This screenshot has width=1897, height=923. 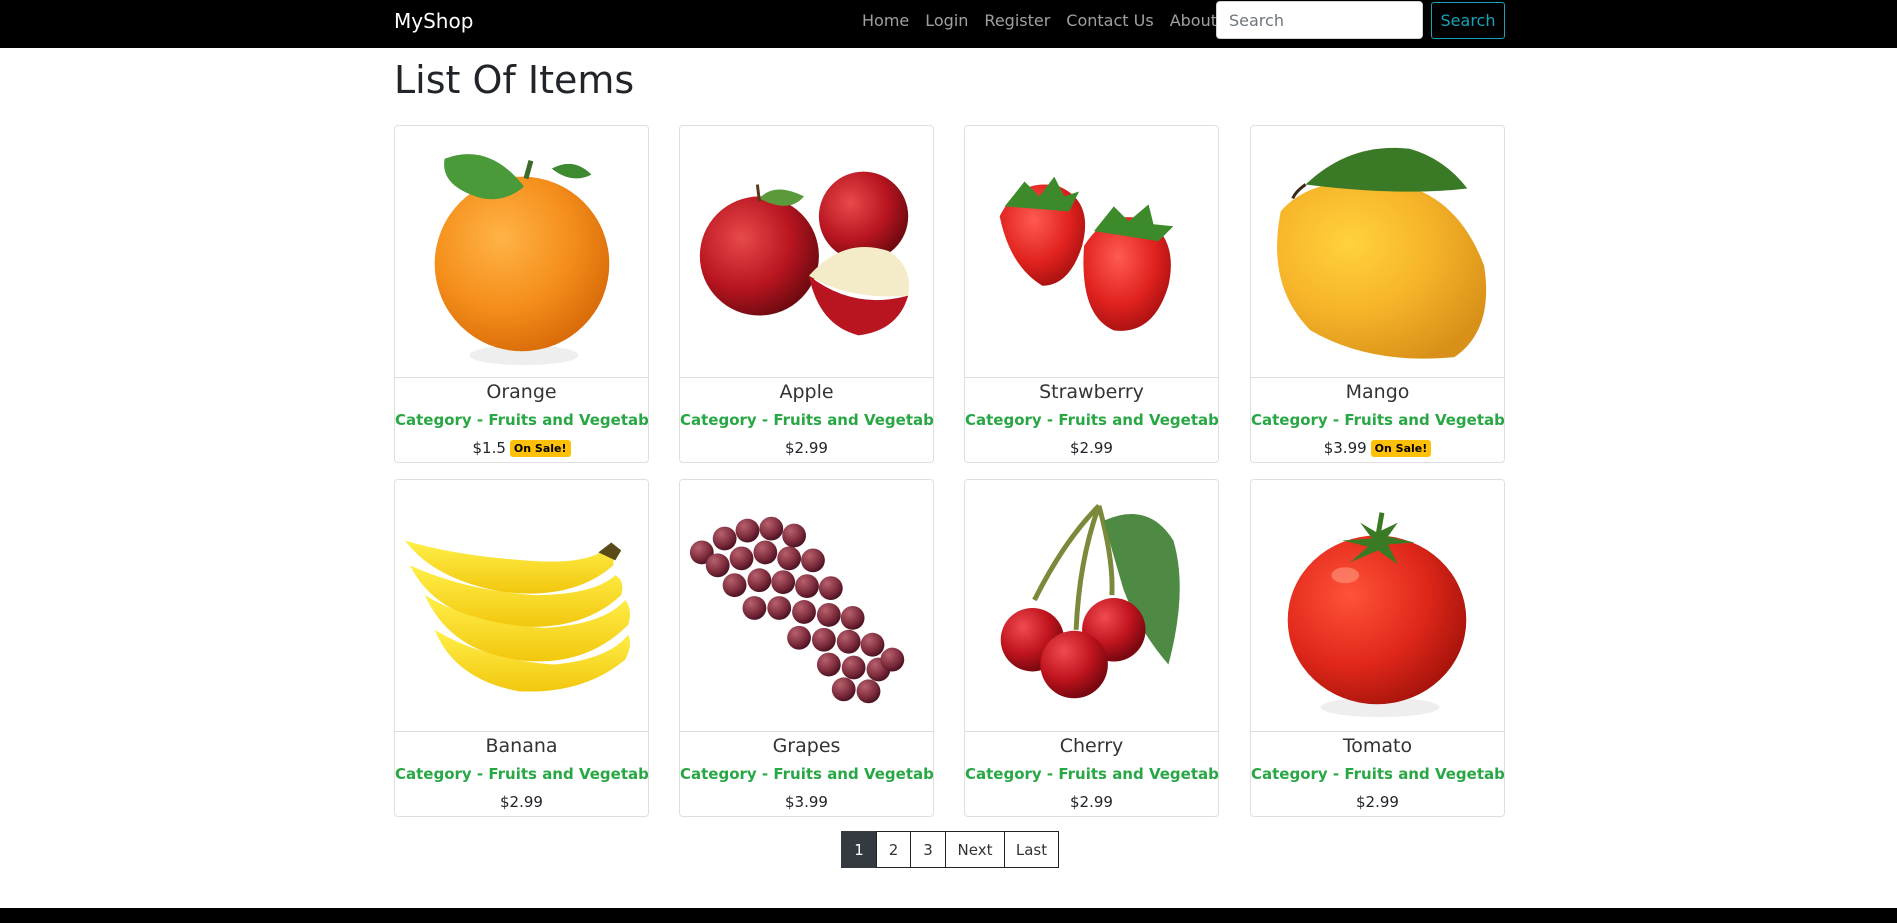 I want to click on product-image-orange, so click(x=521, y=252).